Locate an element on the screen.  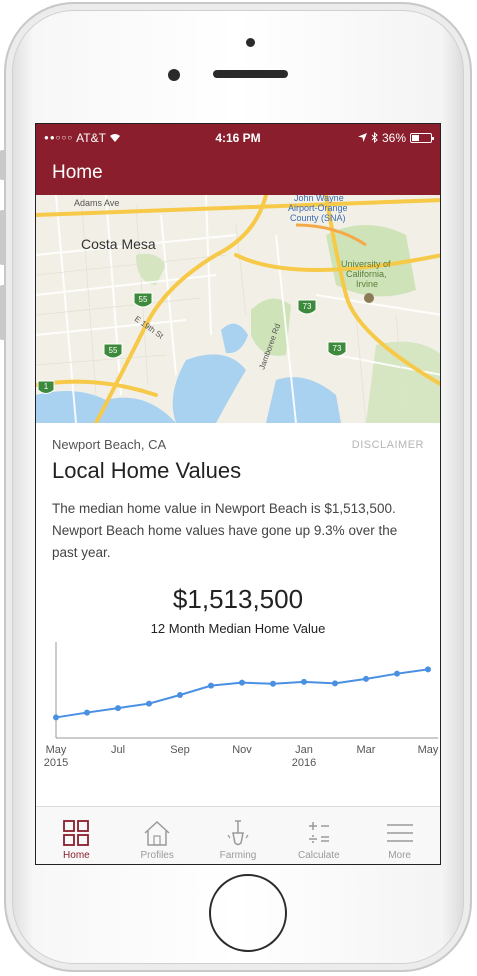
tab-calculate: Calculate is located at coordinates (318, 835).